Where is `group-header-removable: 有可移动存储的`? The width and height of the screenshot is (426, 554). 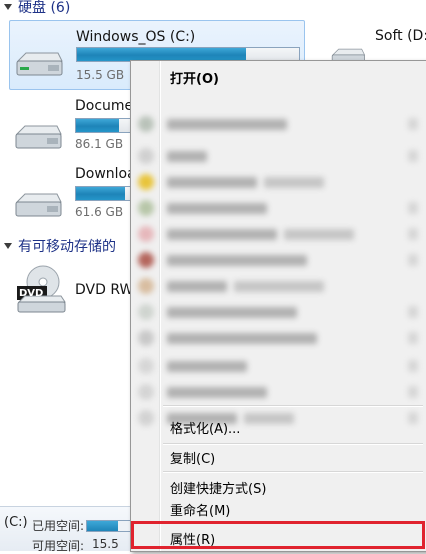 group-header-removable: 有可移动存储的 is located at coordinates (58, 246).